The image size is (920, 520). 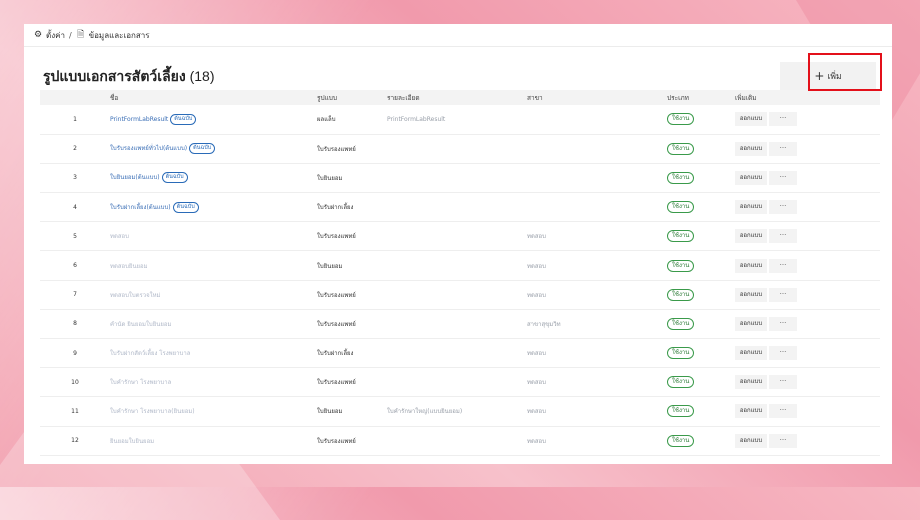 What do you see at coordinates (403, 97) in the screenshot?
I see `header-detail: รายละเอียด` at bounding box center [403, 97].